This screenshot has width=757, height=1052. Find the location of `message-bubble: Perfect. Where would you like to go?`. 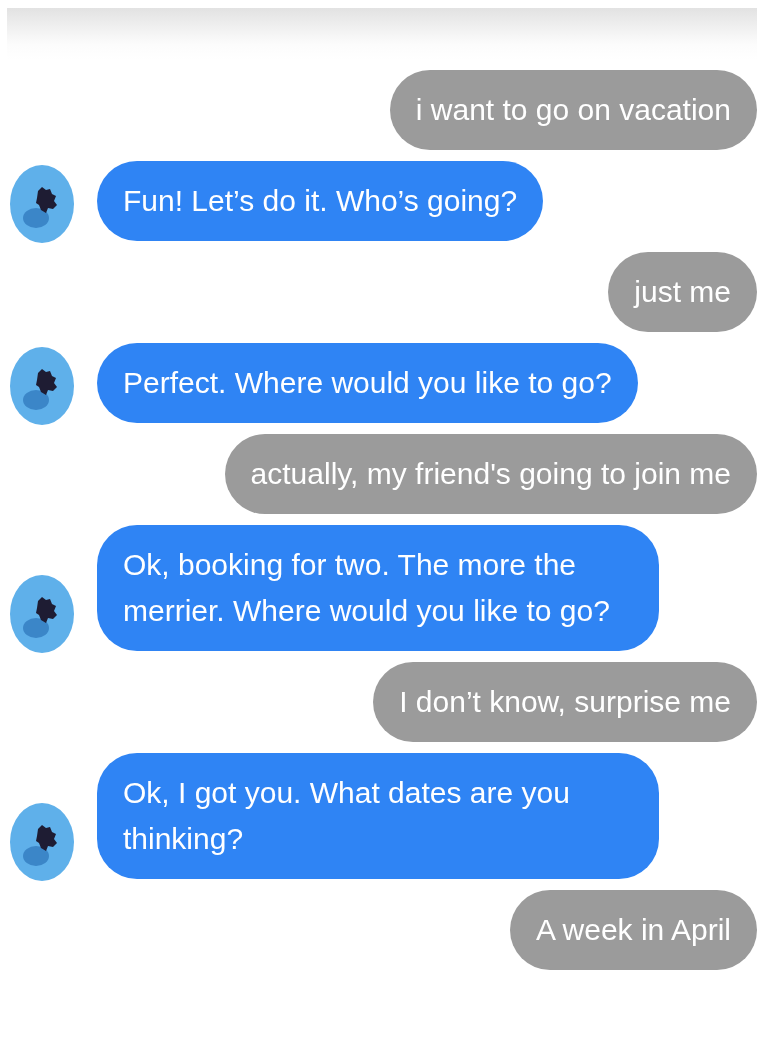

message-bubble: Perfect. Where would you like to go? is located at coordinates (367, 383).